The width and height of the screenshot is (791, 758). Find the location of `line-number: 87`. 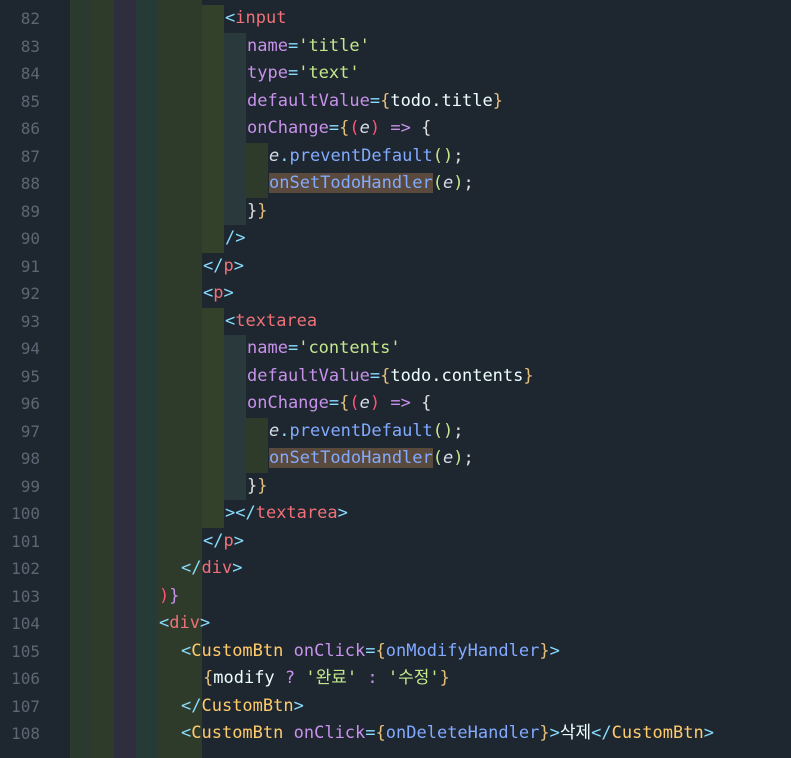

line-number: 87 is located at coordinates (30, 156).